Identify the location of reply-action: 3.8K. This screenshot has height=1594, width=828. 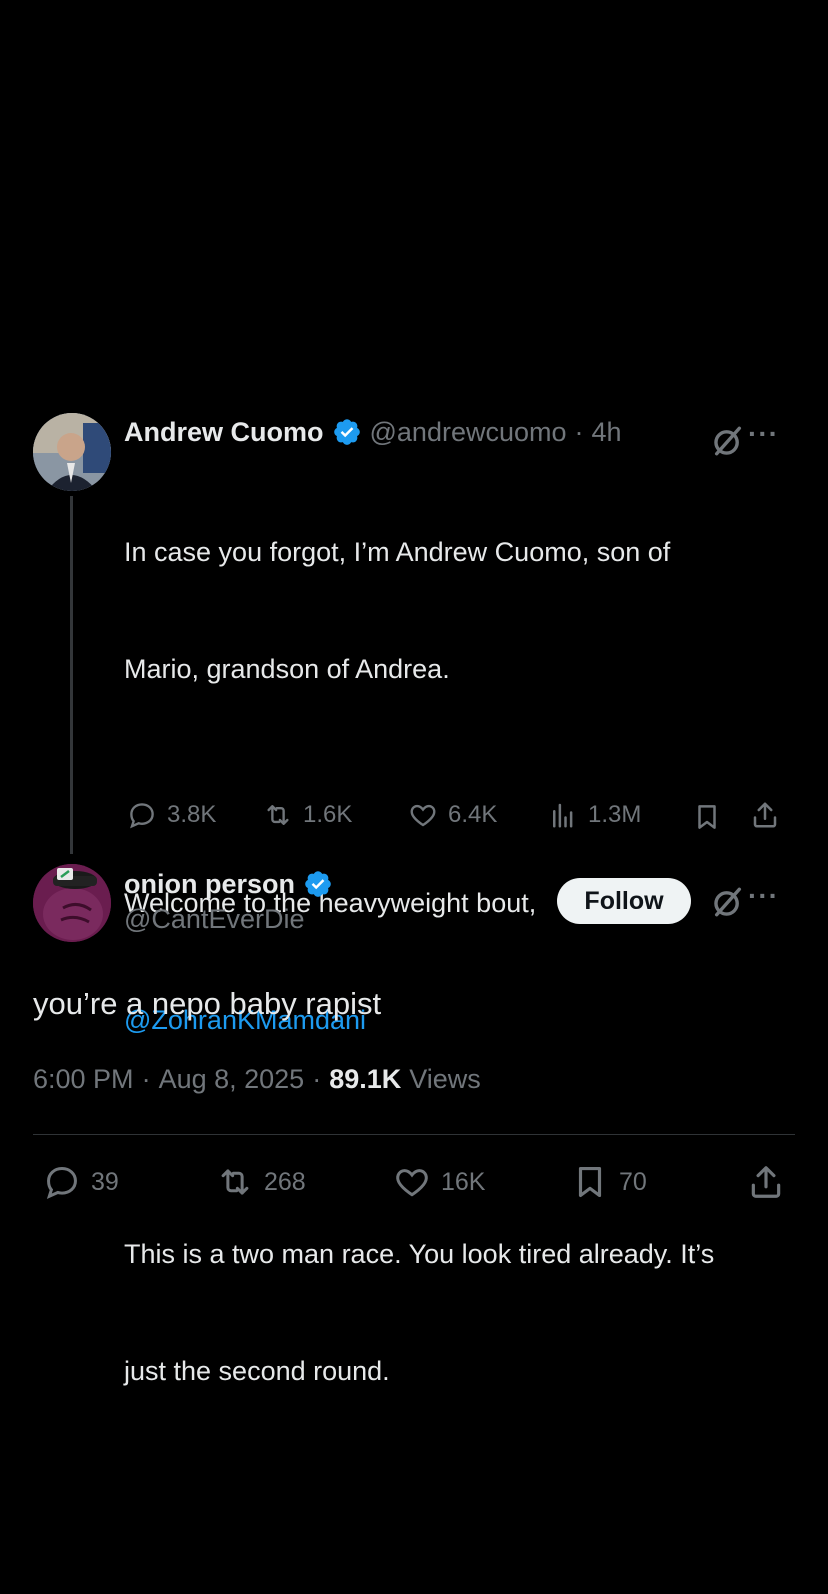
(171, 815).